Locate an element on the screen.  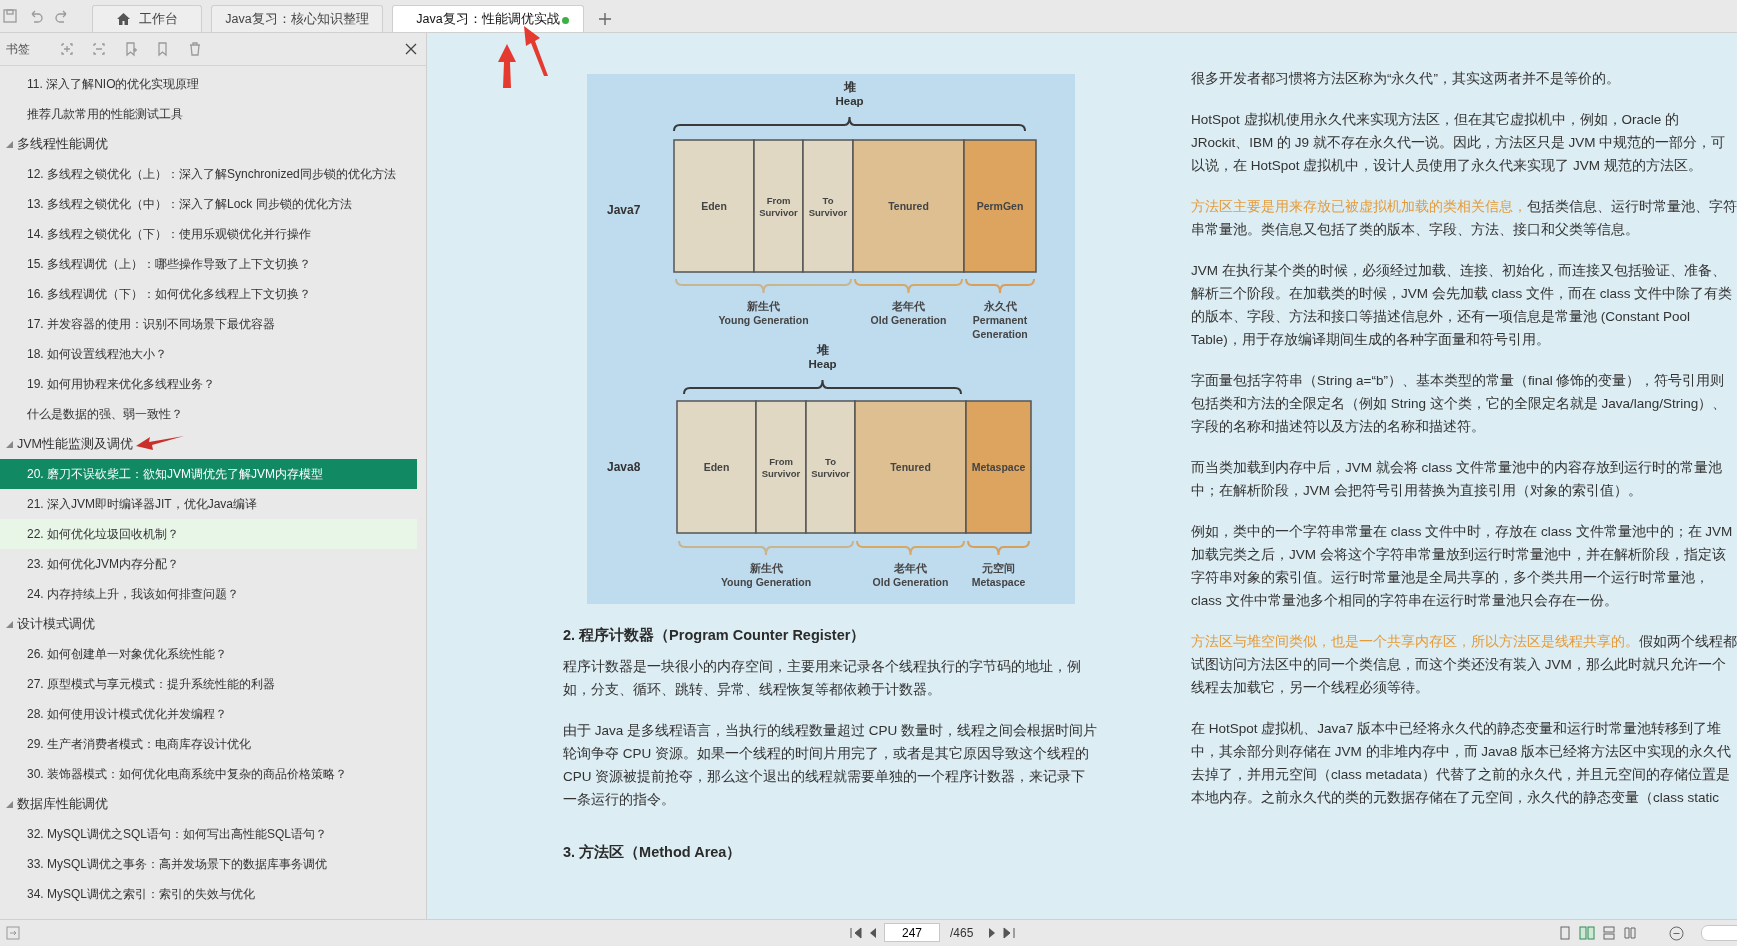
region-label: Tenured is located at coordinates (910, 467).